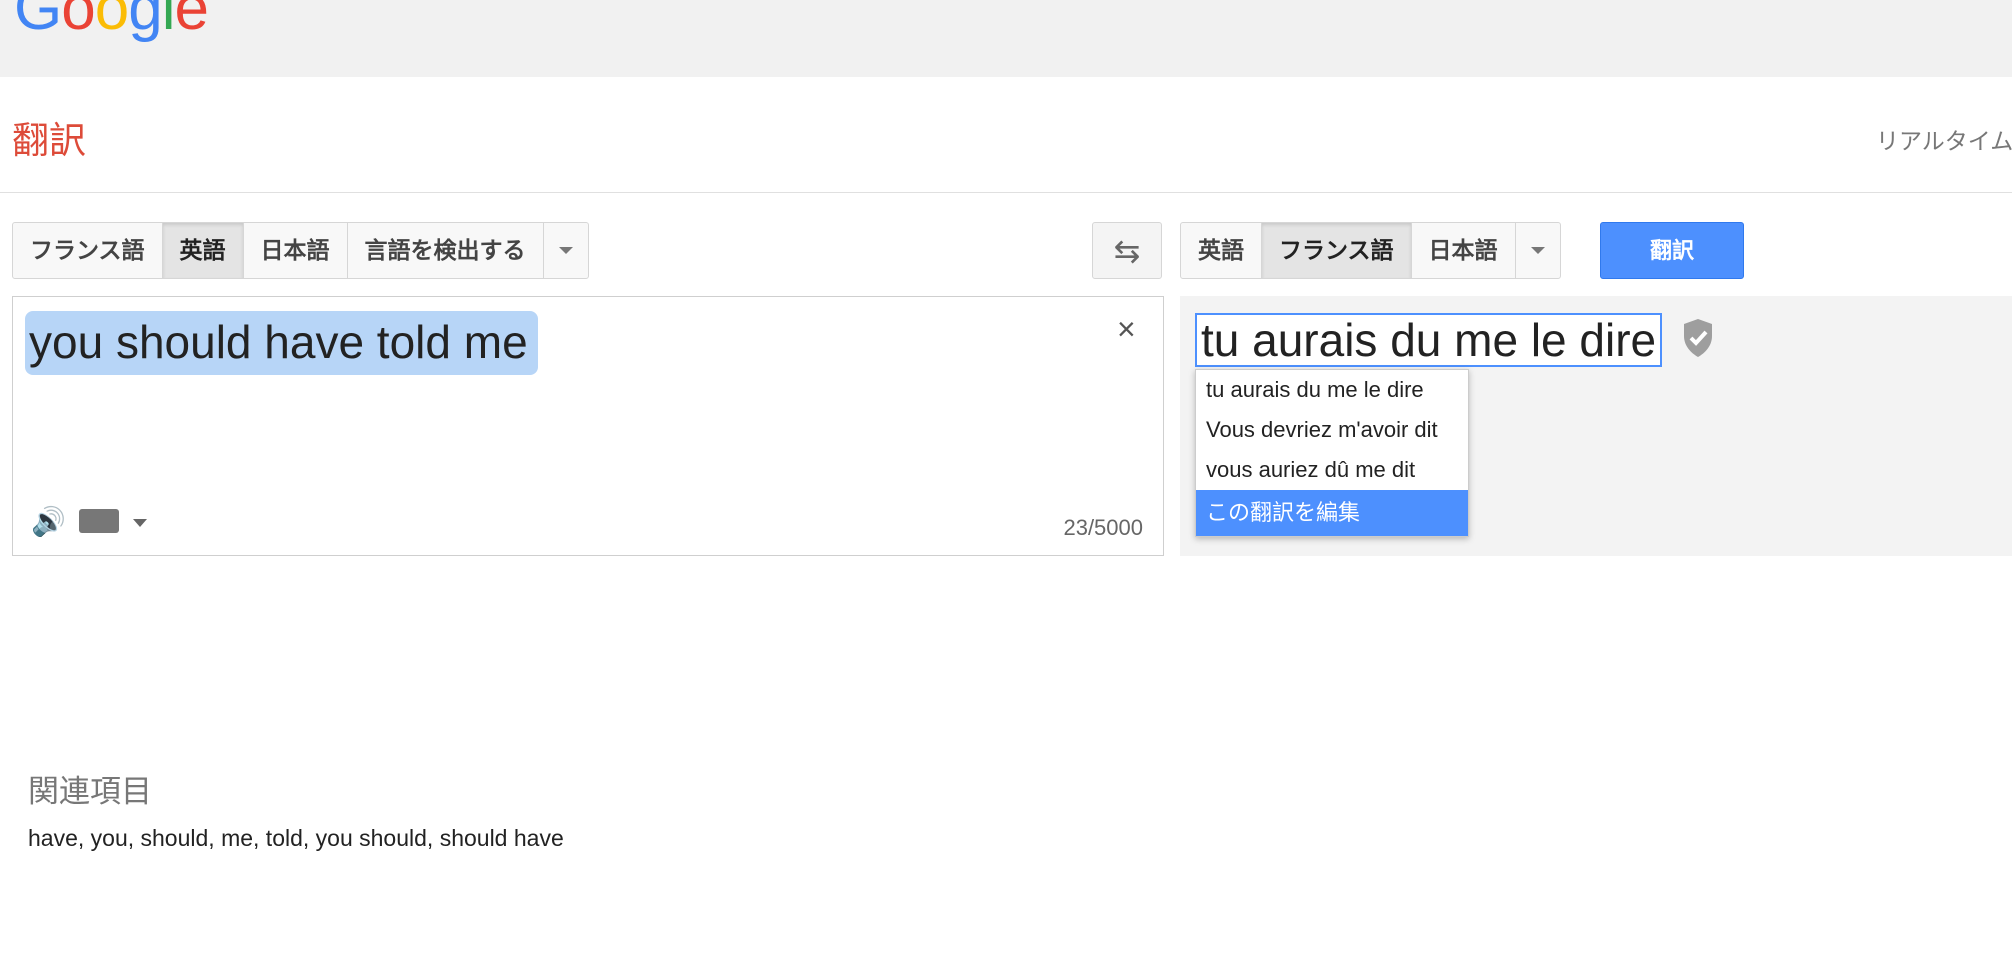 This screenshot has width=2012, height=960. What do you see at coordinates (88, 250) in the screenshot?
I see `source-lang-french: フランス語` at bounding box center [88, 250].